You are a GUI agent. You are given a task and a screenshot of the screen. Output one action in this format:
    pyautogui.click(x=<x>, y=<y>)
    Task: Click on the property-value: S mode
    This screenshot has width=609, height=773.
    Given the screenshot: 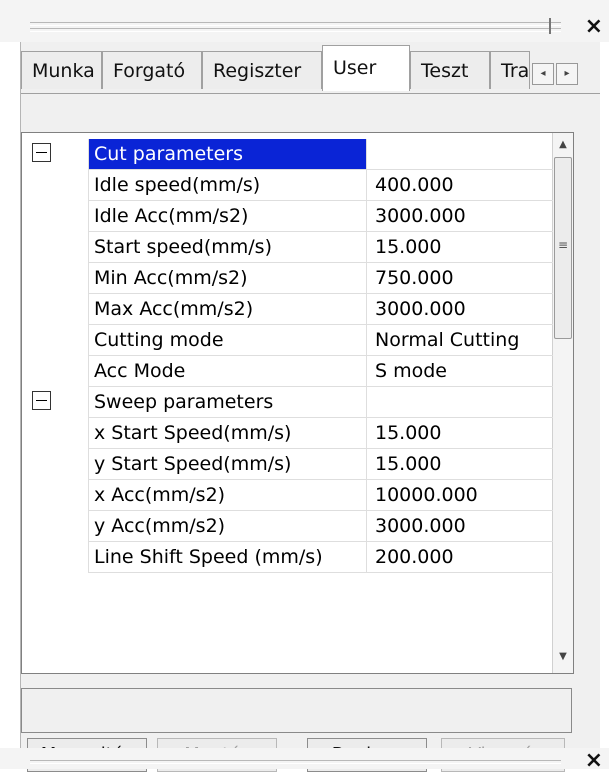 What is the action you would take?
    pyautogui.click(x=460, y=371)
    